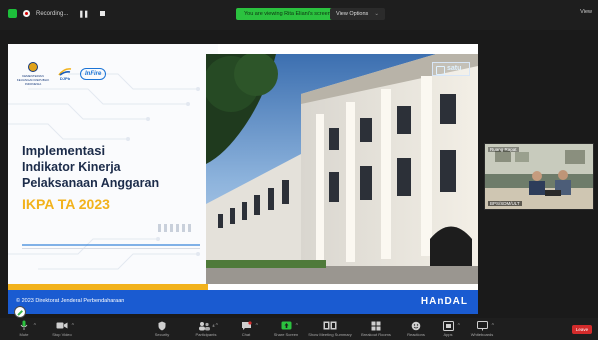  I want to click on participants-button: 4 Participants ^, so click(206, 328).